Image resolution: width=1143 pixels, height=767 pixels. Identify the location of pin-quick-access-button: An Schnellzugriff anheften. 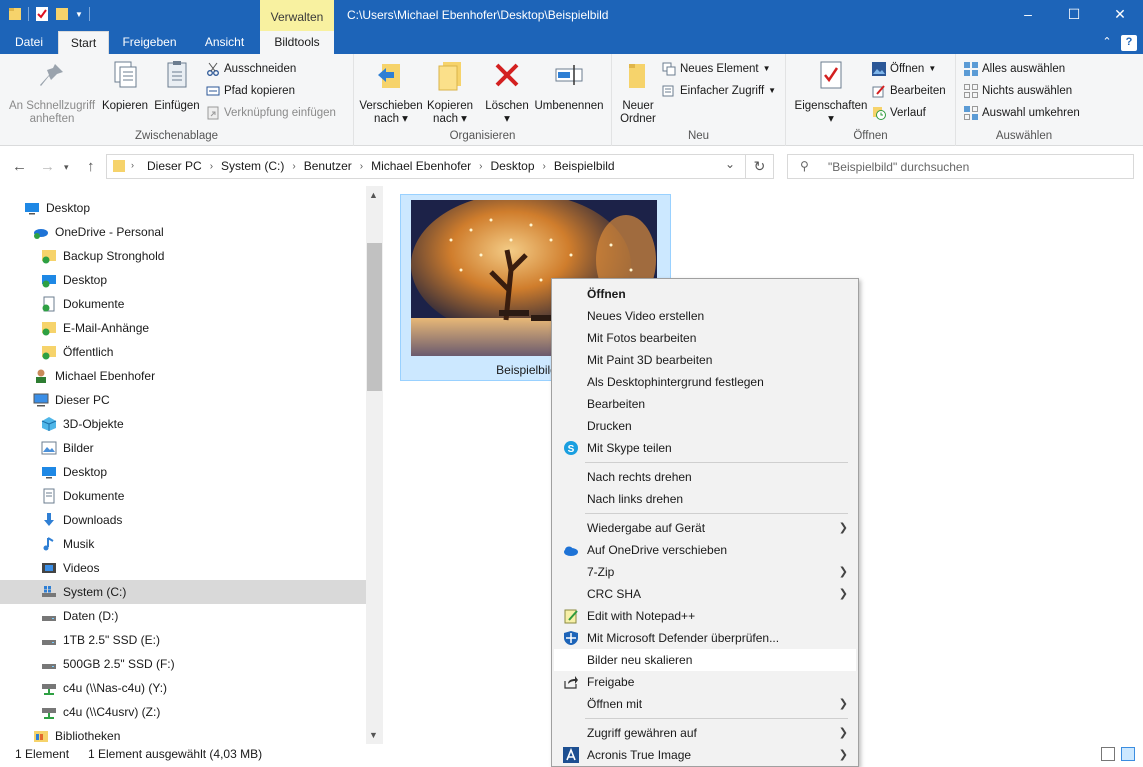
(52, 92).